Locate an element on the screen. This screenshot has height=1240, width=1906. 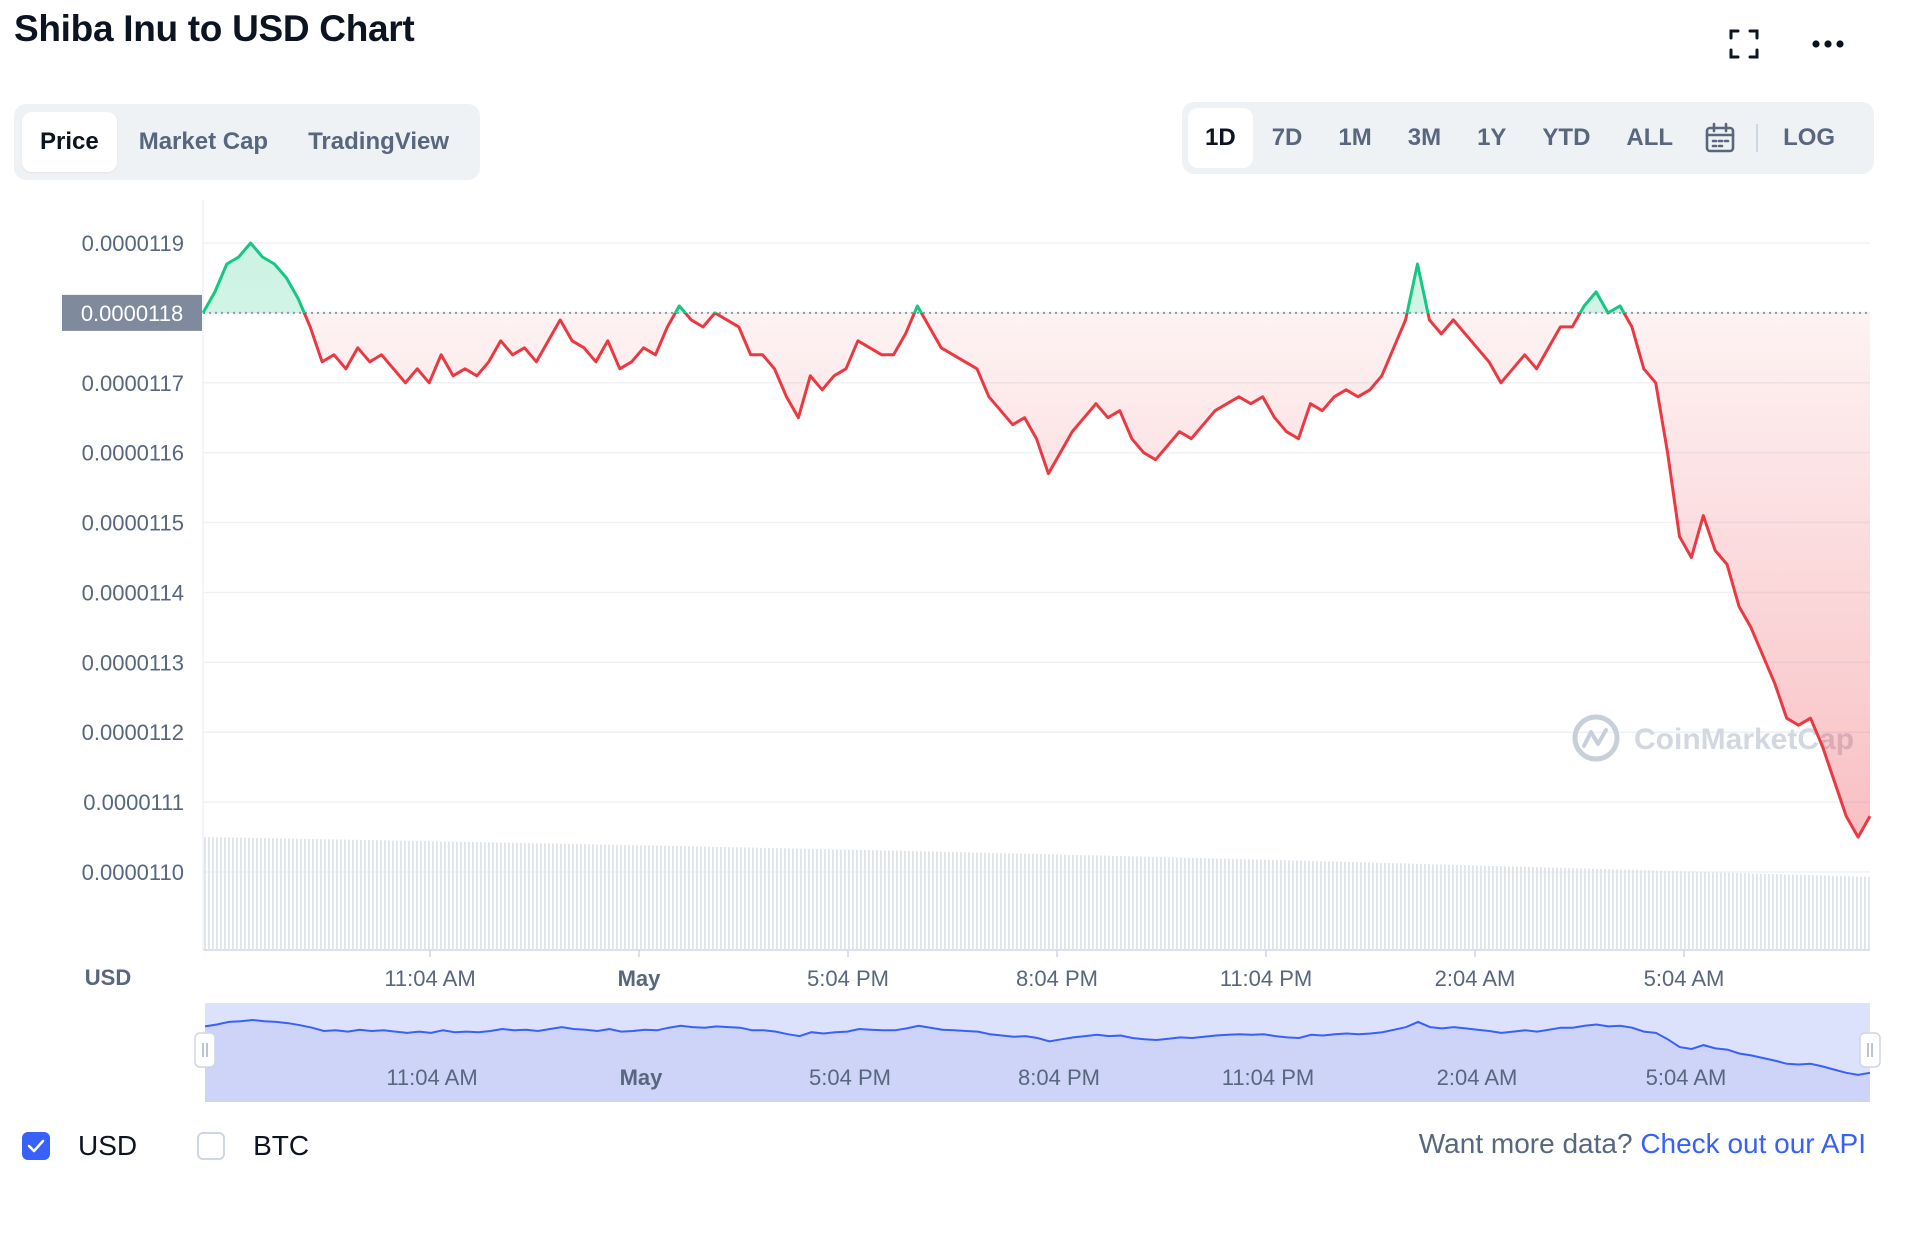
currency-legend: USD BTC is located at coordinates (195, 1146).